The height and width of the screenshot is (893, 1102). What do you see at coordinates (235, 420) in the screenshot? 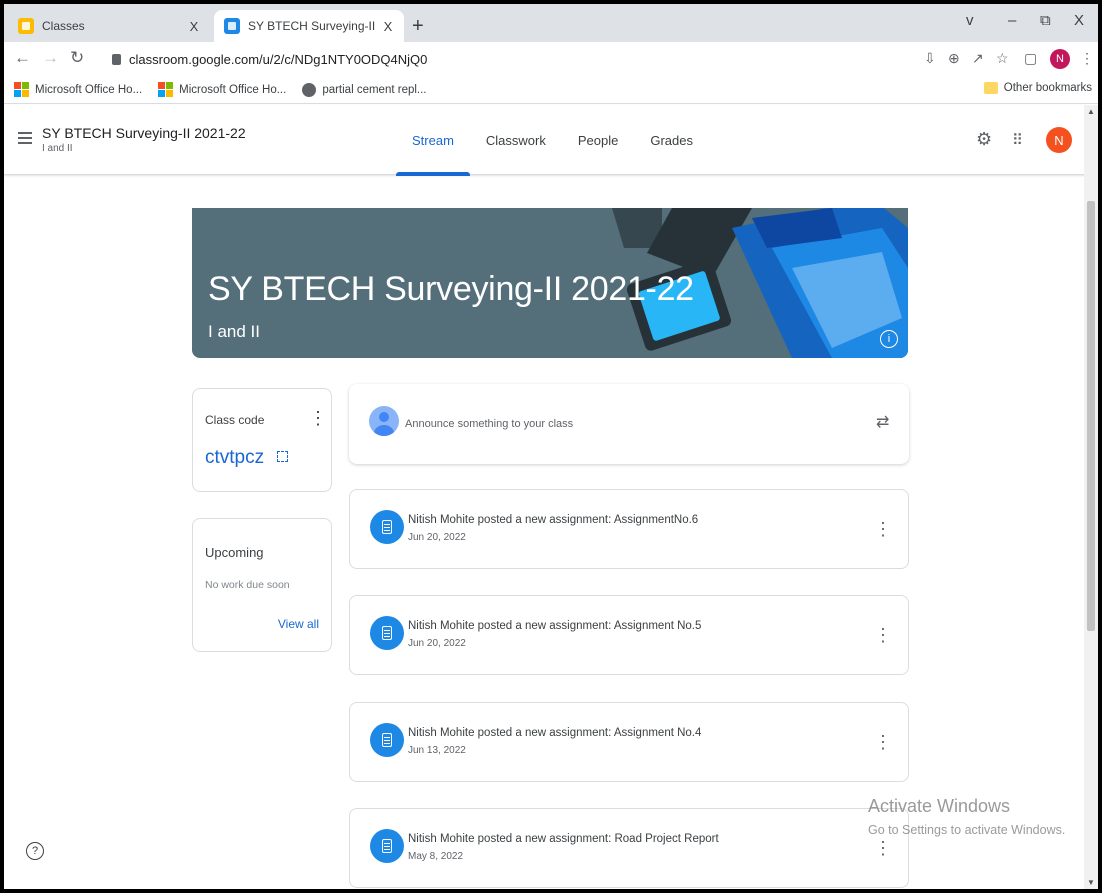
I see `class-code-label: Class code` at bounding box center [235, 420].